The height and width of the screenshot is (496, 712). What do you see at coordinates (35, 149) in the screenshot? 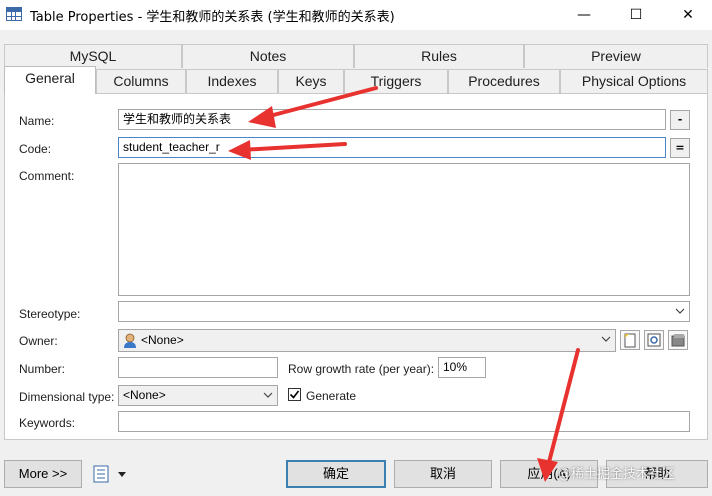
I see `code-label: Code:` at bounding box center [35, 149].